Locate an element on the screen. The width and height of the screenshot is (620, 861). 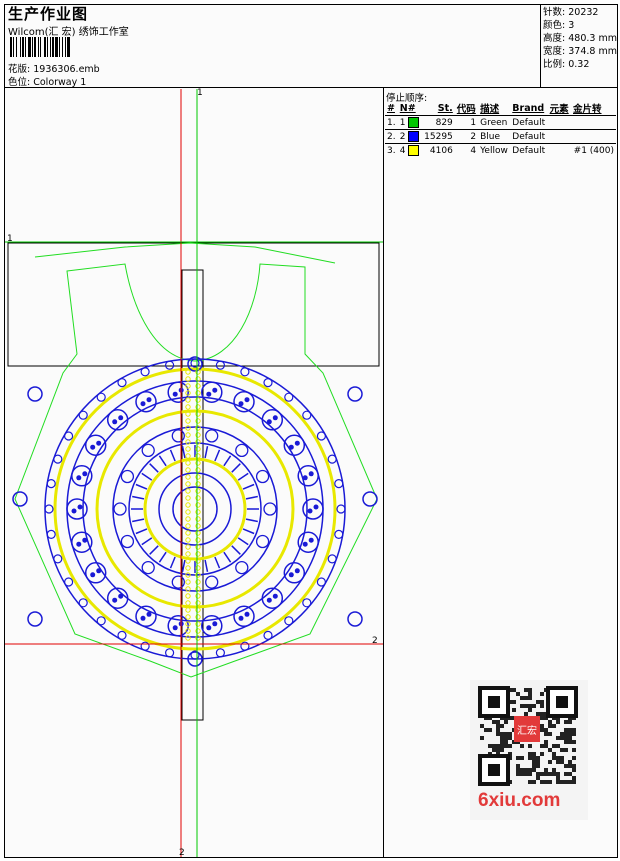
mid-circle is located at coordinates (242, 450).